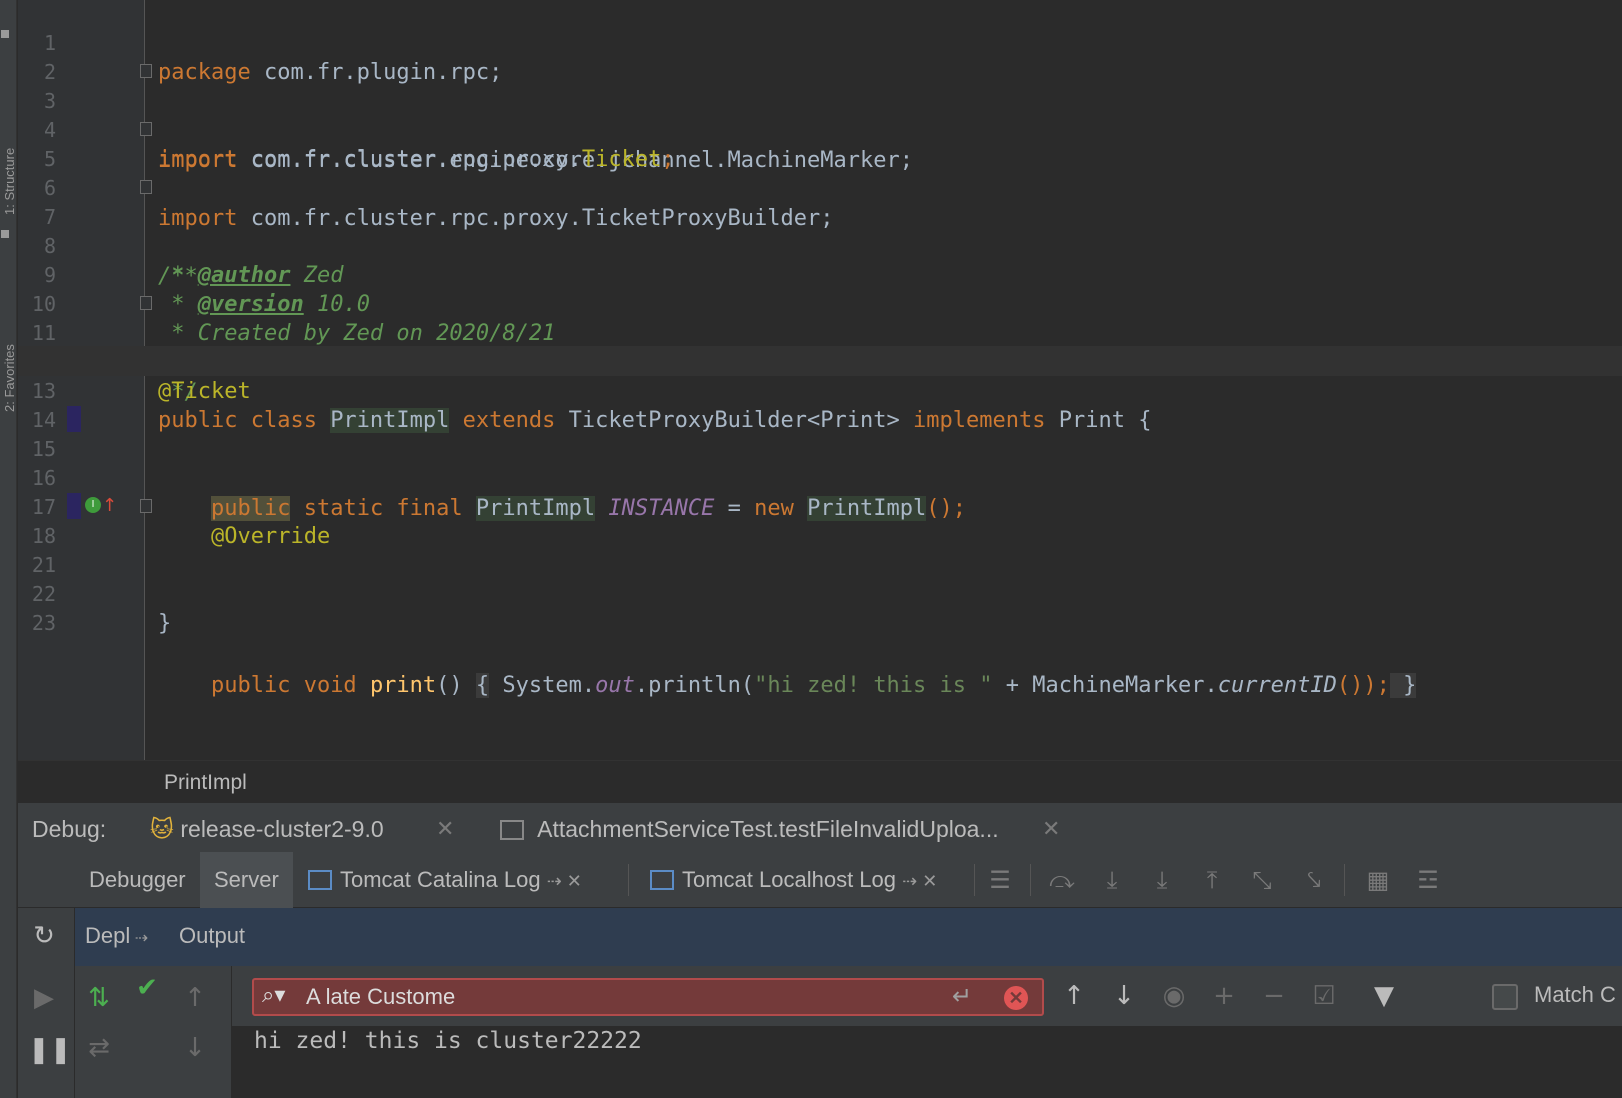 The width and height of the screenshot is (1622, 1098). Describe the element at coordinates (195, 1048) in the screenshot. I see `down-arrow-icon: ↓` at that location.